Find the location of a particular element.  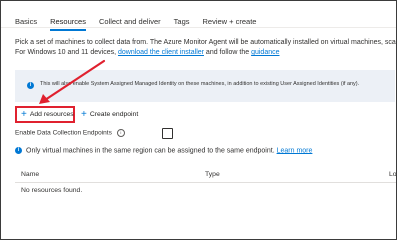

dce-label: Enable Data Collection Endpoints is located at coordinates (63, 133).